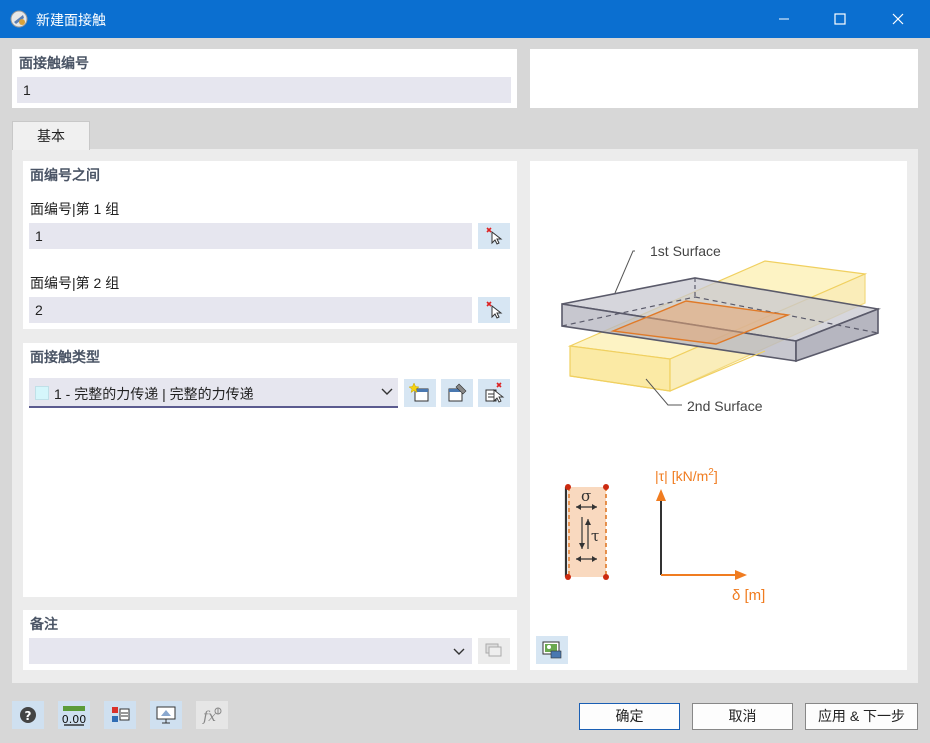 The height and width of the screenshot is (743, 930). I want to click on x-axis-label: δ [m], so click(748, 595).